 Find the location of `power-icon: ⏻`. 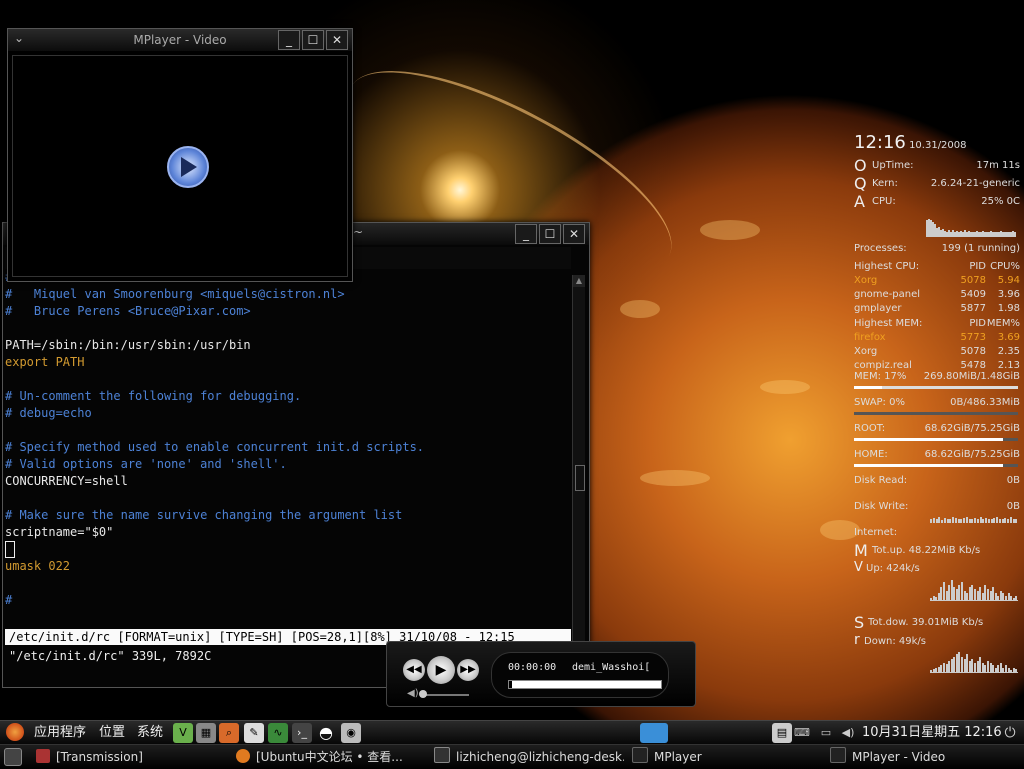

power-icon: ⏻ is located at coordinates (1010, 733).